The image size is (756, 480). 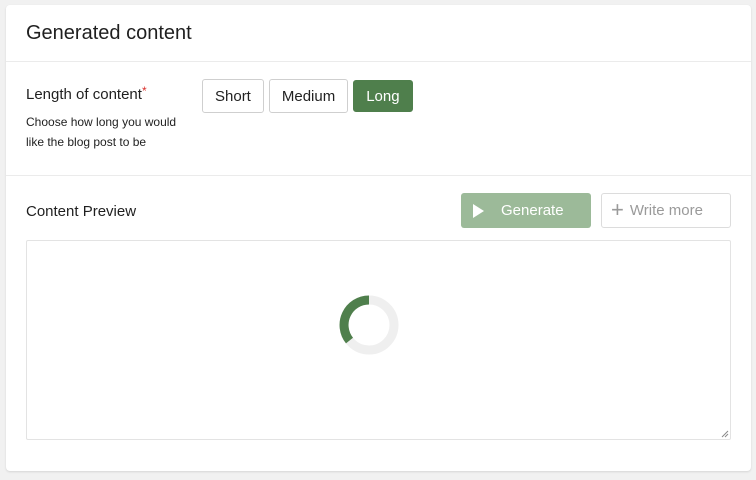 I want to click on card-title: Generated content, so click(x=109, y=33).